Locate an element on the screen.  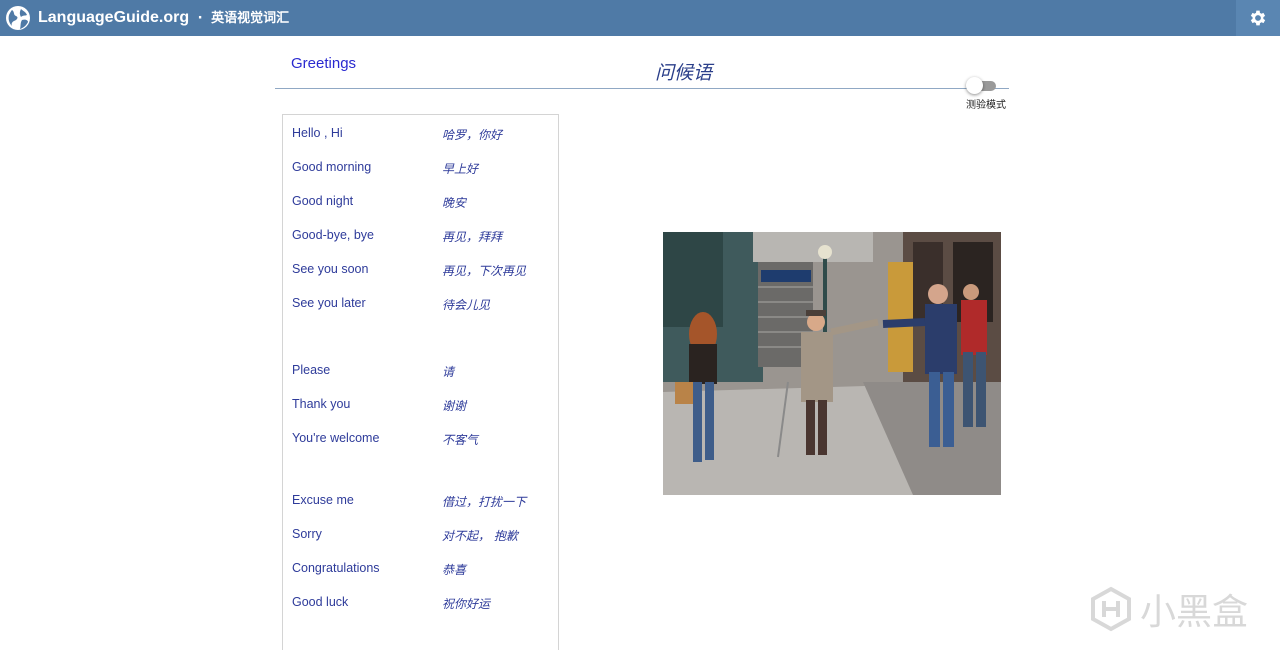
vocab-chinese: 再见，拜拜 is located at coordinates (472, 237).